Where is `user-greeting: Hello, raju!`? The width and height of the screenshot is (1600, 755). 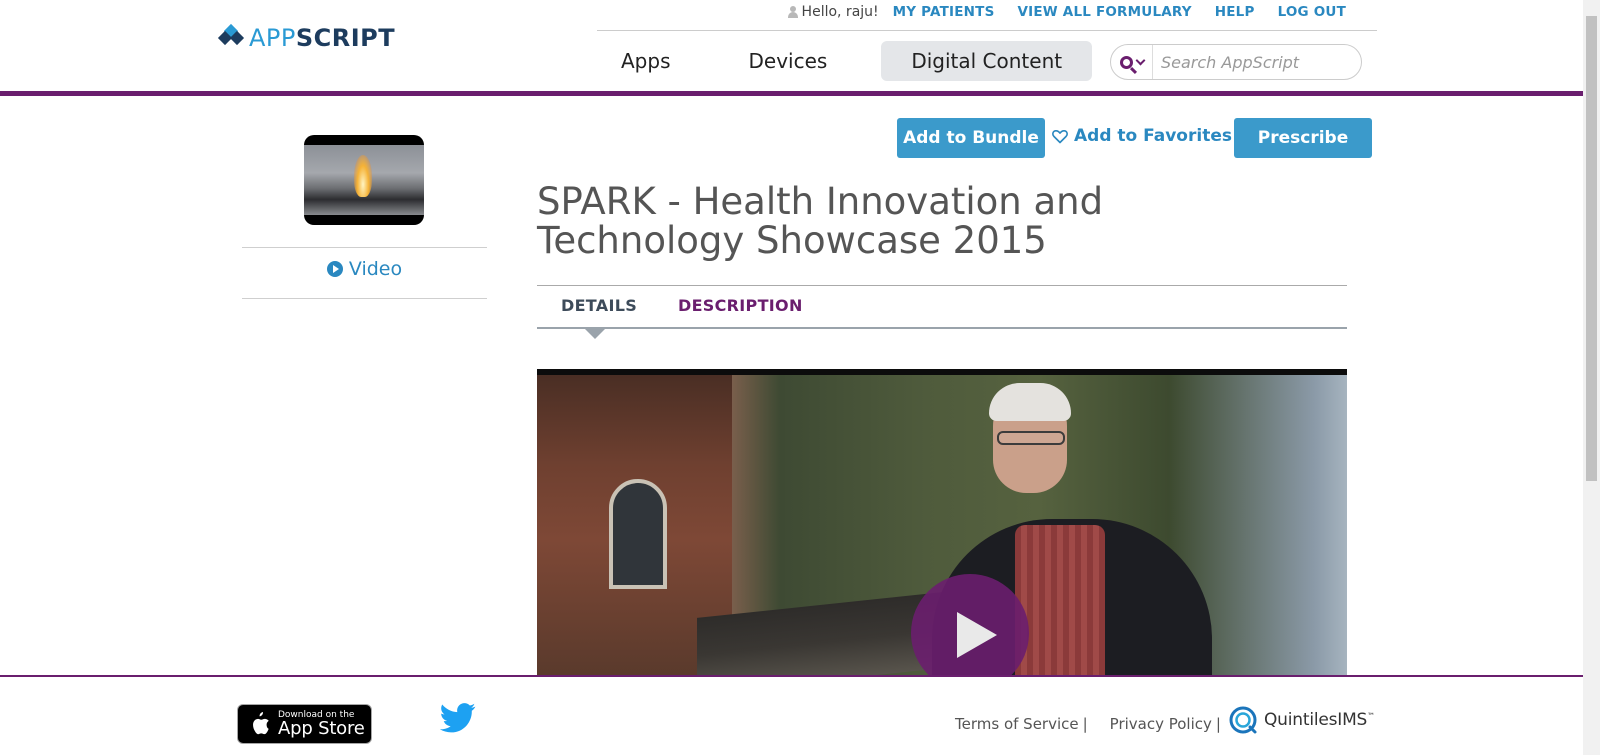 user-greeting: Hello, raju! is located at coordinates (840, 12).